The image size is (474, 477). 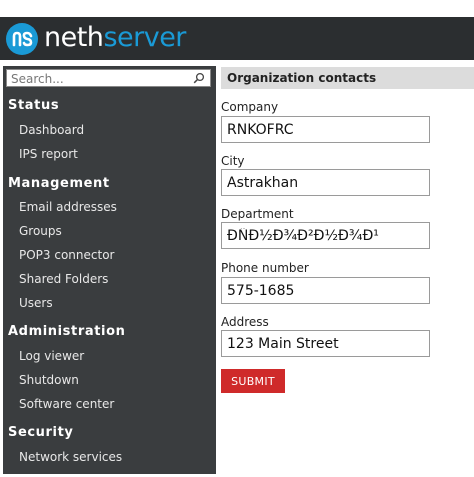 I want to click on panel-header: Organization contacts, so click(x=347, y=78).